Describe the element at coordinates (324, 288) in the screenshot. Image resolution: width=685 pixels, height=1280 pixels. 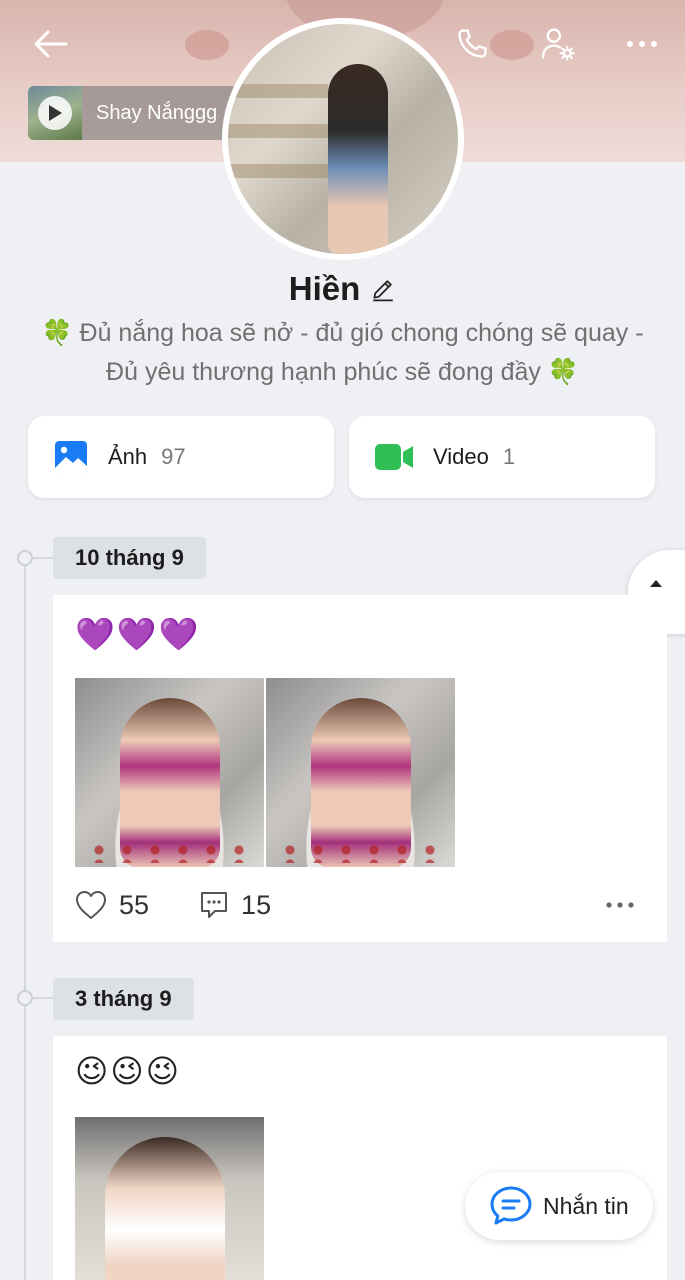
I see `profile-name: Hiền` at that location.